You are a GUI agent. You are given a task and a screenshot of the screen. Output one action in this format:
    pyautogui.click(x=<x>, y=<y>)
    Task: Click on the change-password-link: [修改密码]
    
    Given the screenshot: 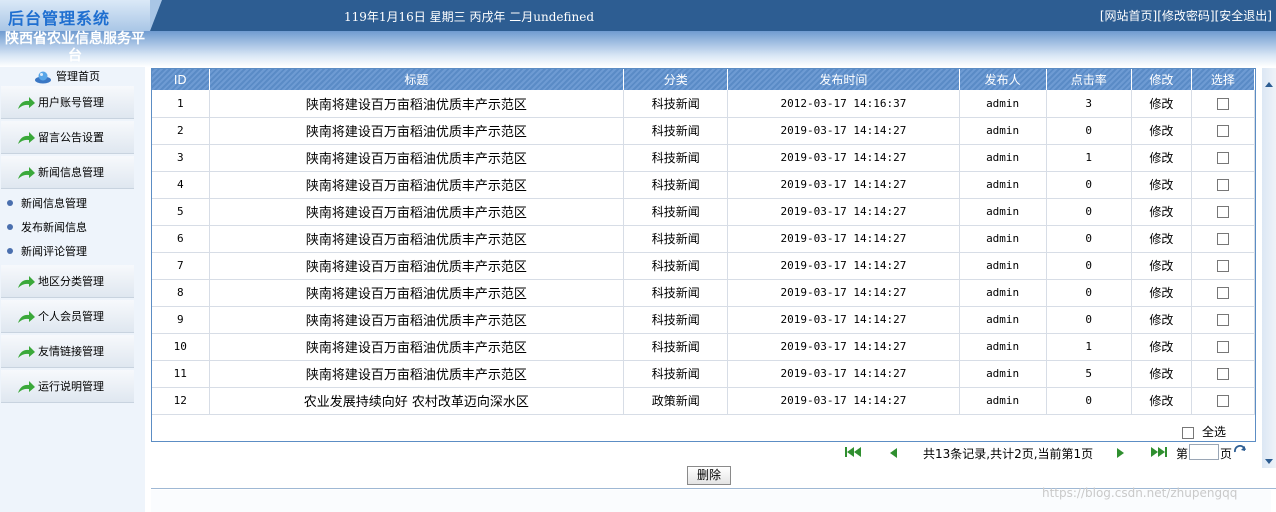 What is the action you would take?
    pyautogui.click(x=1185, y=16)
    